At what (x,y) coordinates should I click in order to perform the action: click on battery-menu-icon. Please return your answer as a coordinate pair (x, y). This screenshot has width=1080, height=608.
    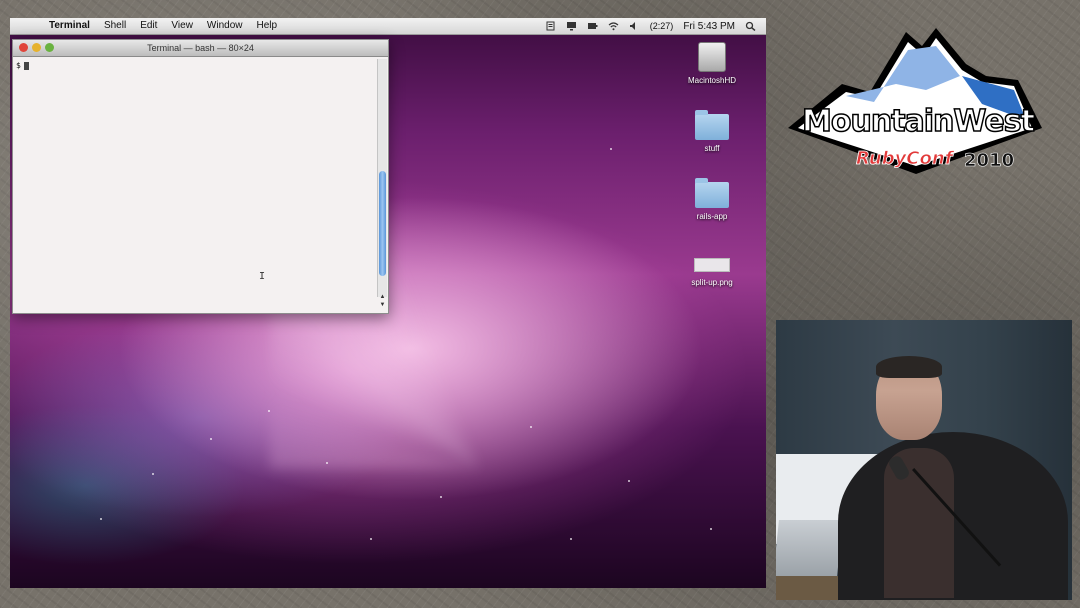
    Looking at the image, I should click on (592, 26).